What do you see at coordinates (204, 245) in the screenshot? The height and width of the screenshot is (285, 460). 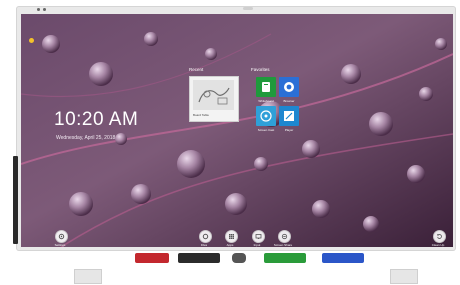 I see `files-label: Files` at bounding box center [204, 245].